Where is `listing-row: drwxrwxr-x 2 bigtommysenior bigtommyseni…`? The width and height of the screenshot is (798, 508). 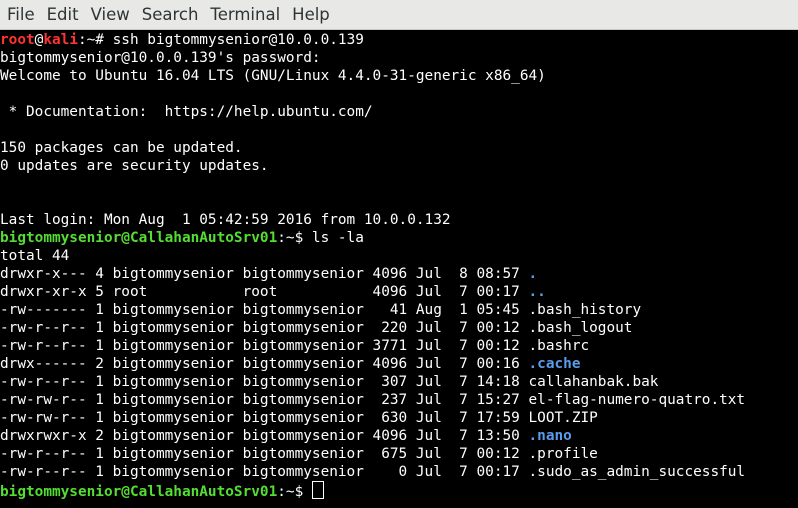
listing-row: drwxrwxr-x 2 bigtommysenior bigtommyseni… is located at coordinates (399, 436).